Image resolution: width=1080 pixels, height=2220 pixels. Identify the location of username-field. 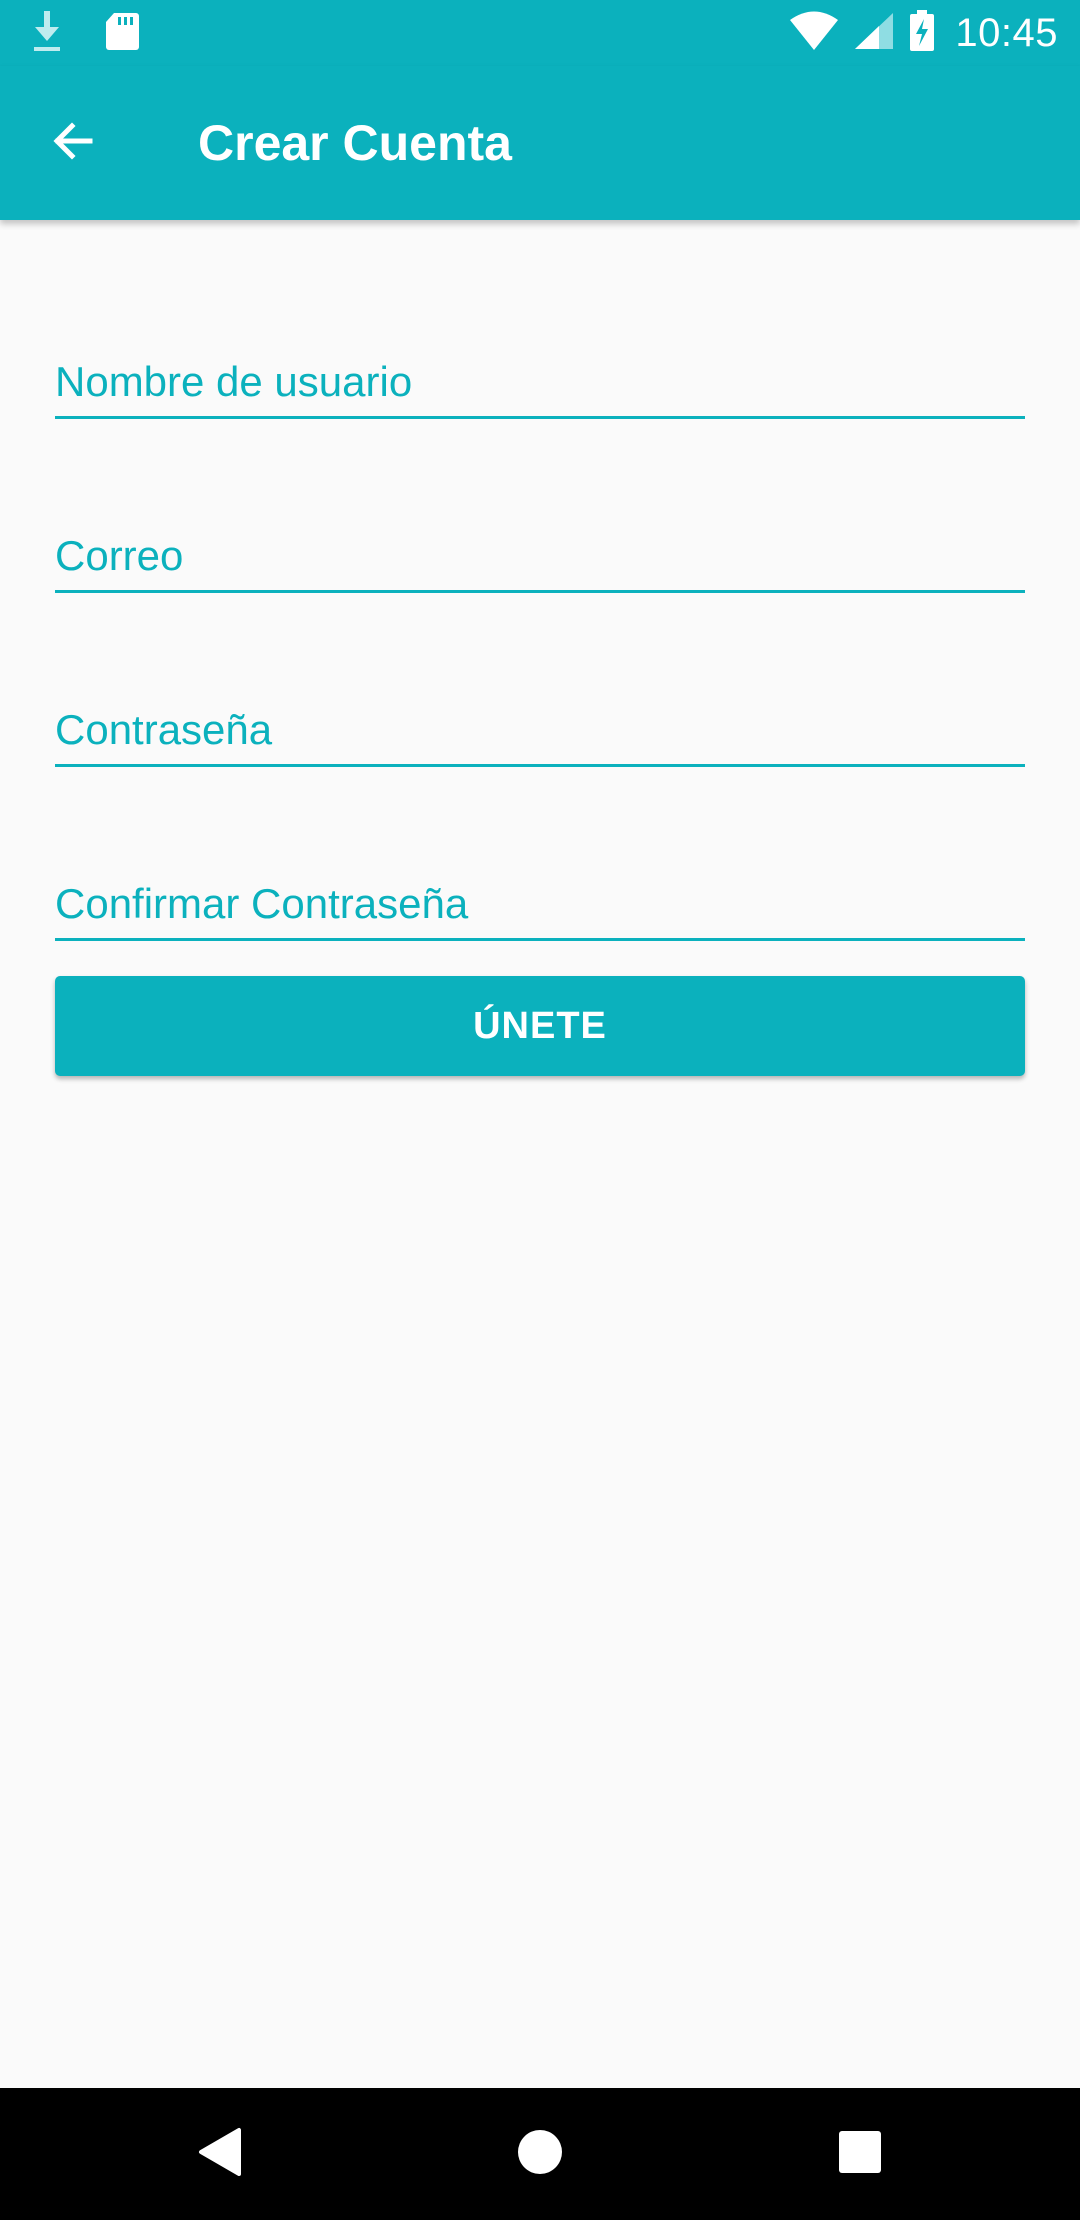
(540, 377).